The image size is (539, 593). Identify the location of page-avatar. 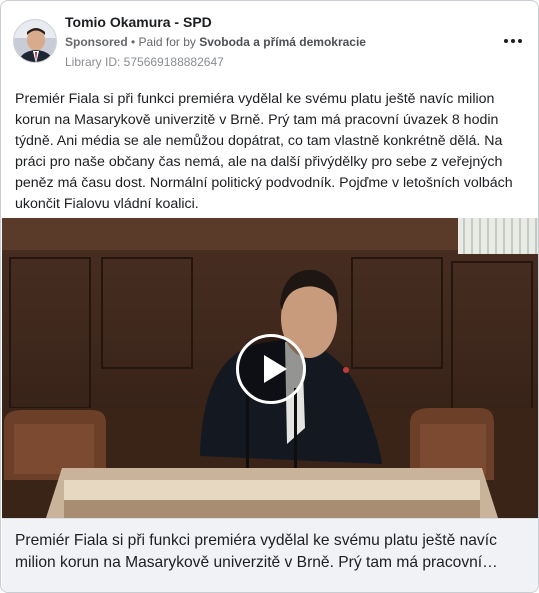
(35, 41).